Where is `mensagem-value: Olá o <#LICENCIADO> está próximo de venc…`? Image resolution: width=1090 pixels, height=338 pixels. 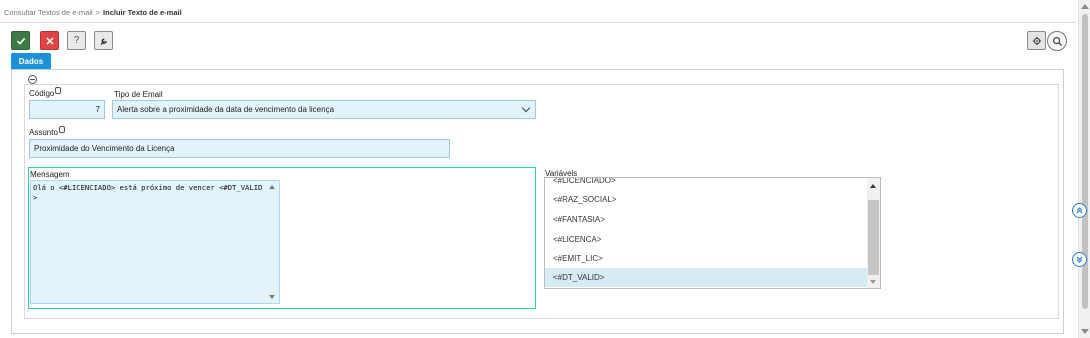 mensagem-value: Olá o <#LICENCIADO> está próximo de venc… is located at coordinates (148, 192).